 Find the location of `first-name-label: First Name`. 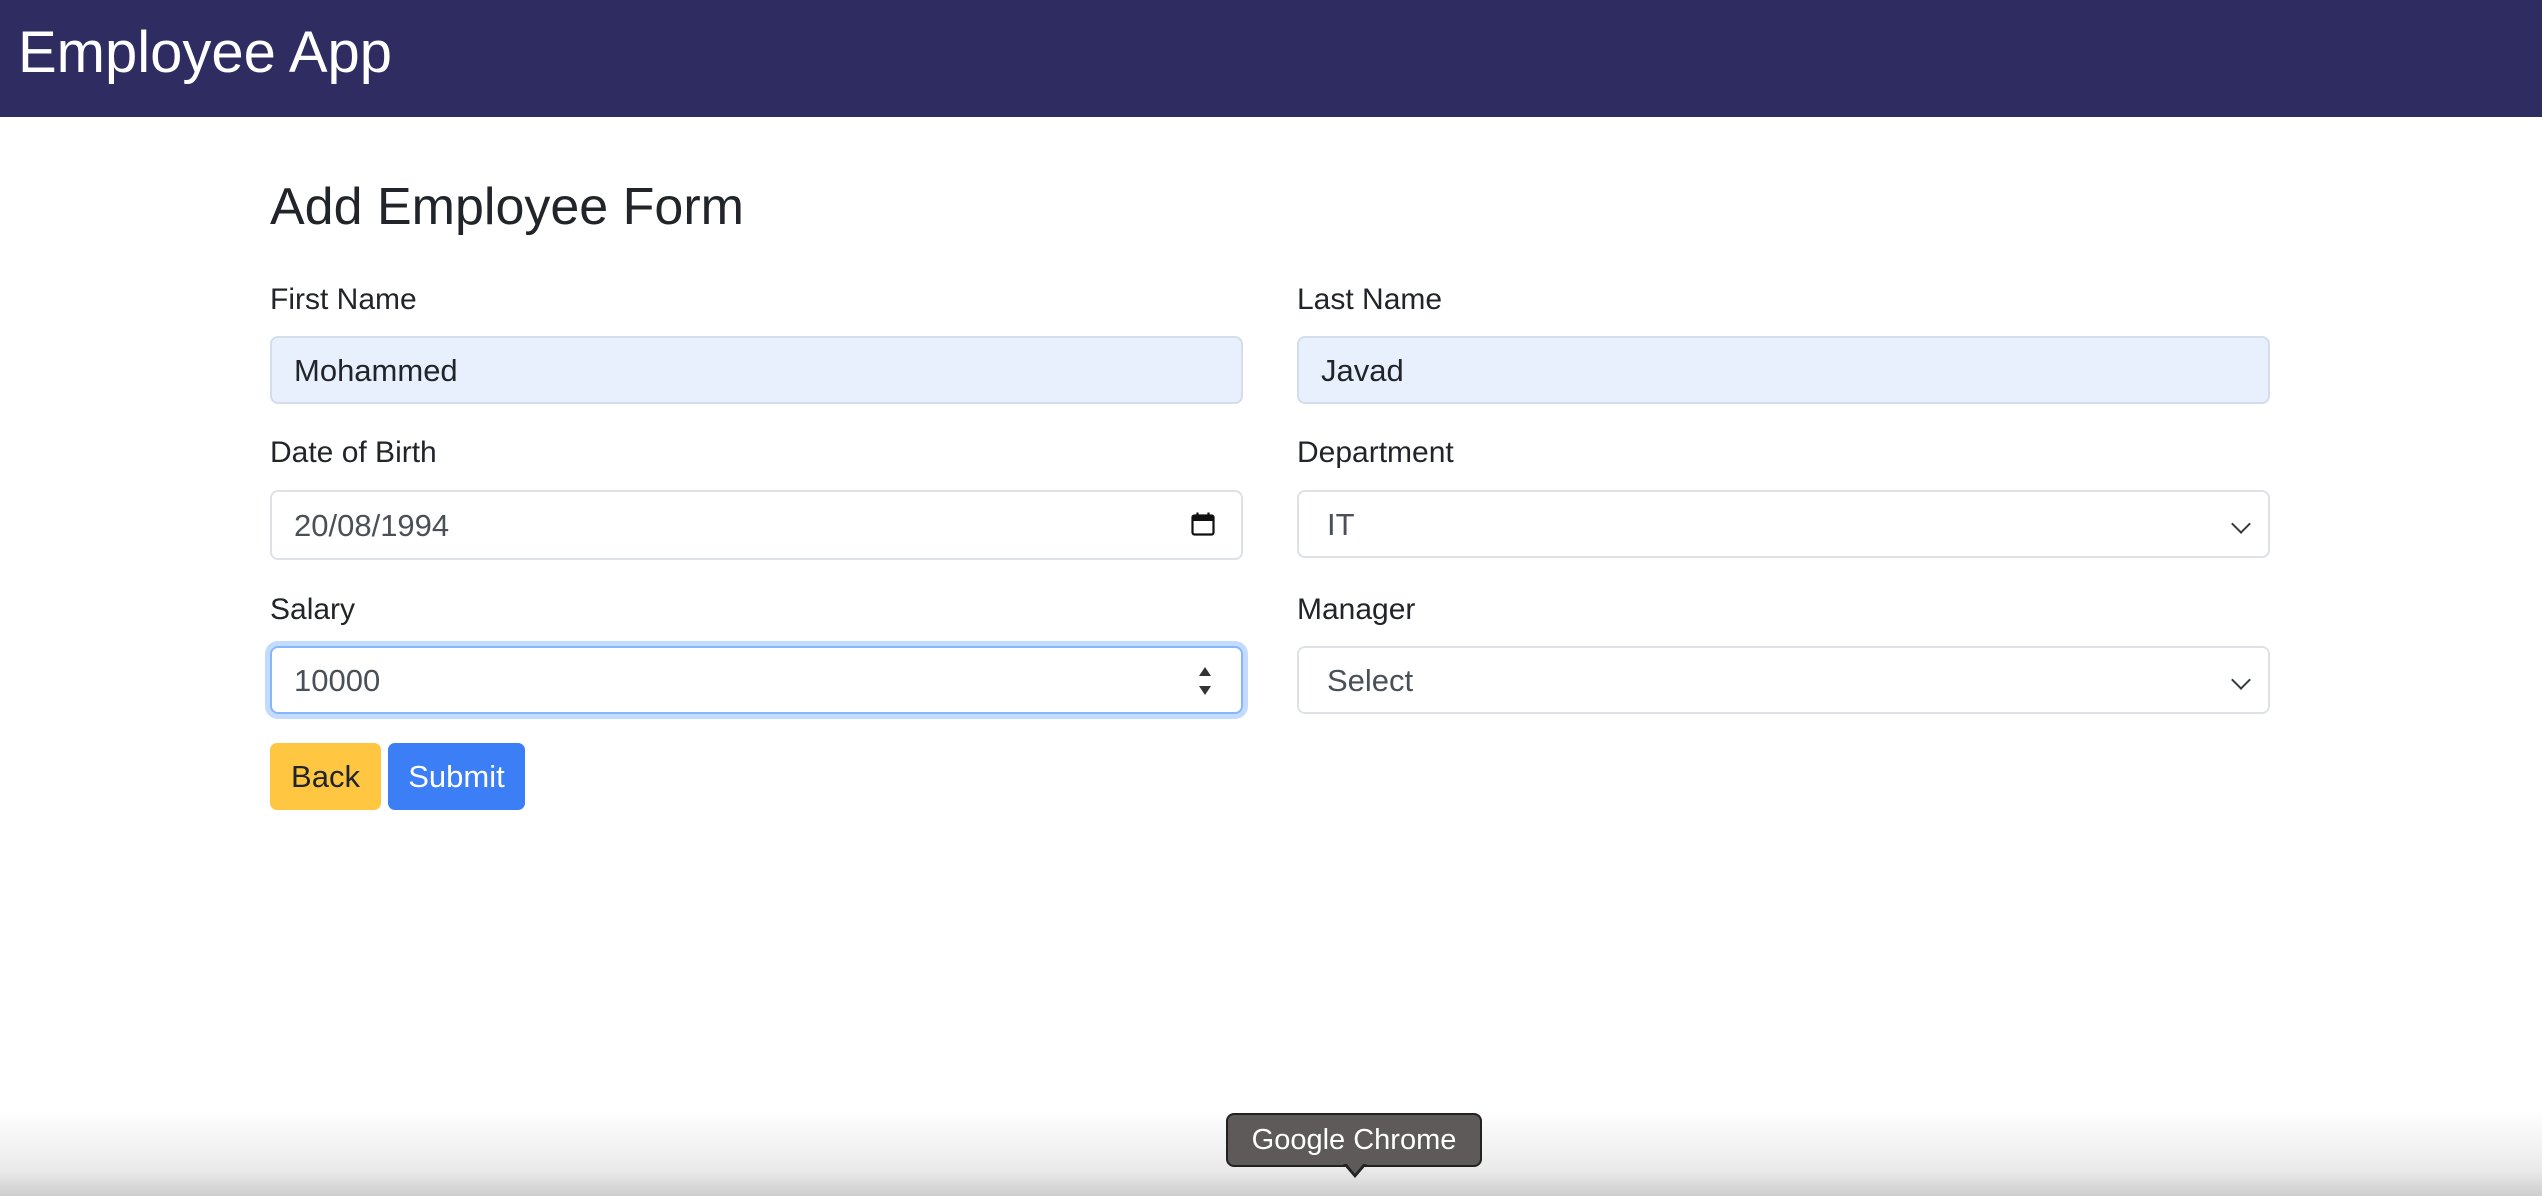

first-name-label: First Name is located at coordinates (343, 299).